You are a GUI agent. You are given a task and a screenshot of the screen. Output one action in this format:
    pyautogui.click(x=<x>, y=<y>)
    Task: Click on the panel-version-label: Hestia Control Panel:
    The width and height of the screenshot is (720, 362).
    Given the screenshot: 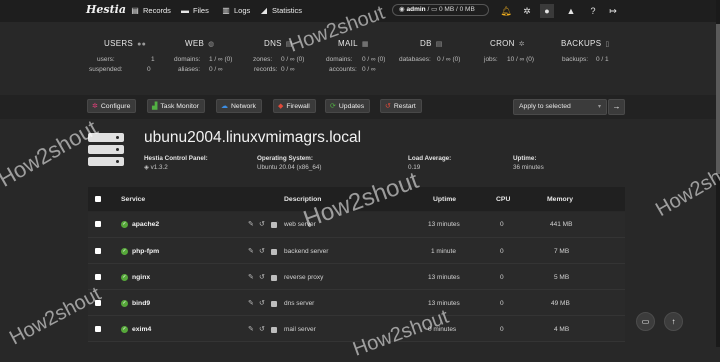 What is the action you would take?
    pyautogui.click(x=176, y=158)
    